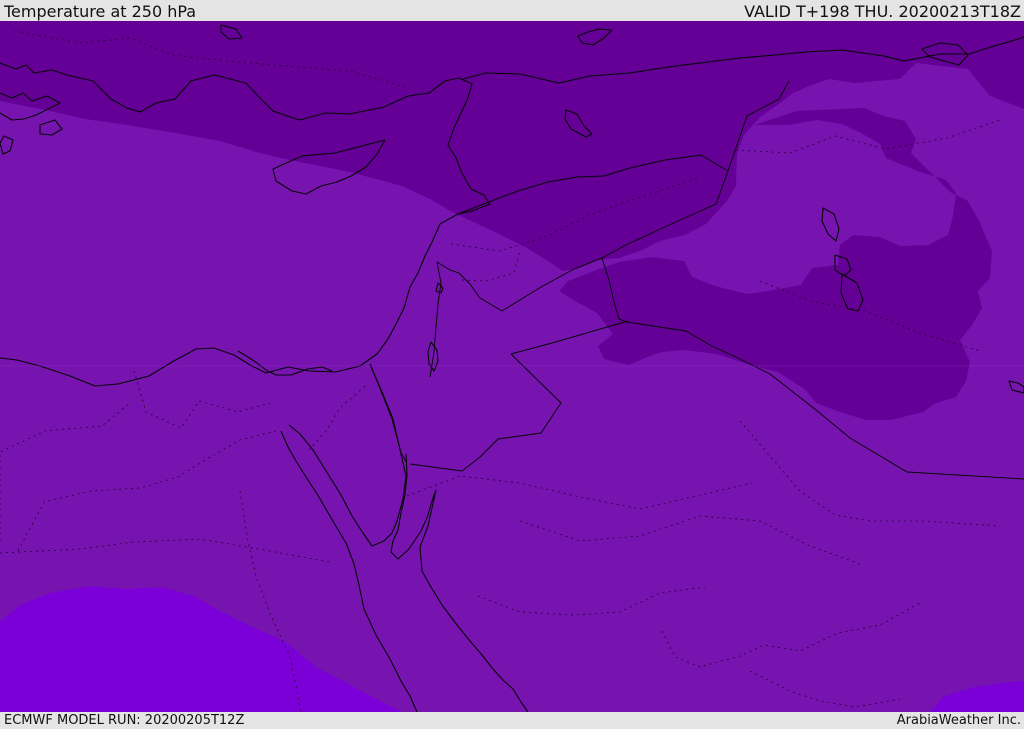 The height and width of the screenshot is (729, 1024). I want to click on map-title: Temperature at 250 hPa, so click(100, 11).